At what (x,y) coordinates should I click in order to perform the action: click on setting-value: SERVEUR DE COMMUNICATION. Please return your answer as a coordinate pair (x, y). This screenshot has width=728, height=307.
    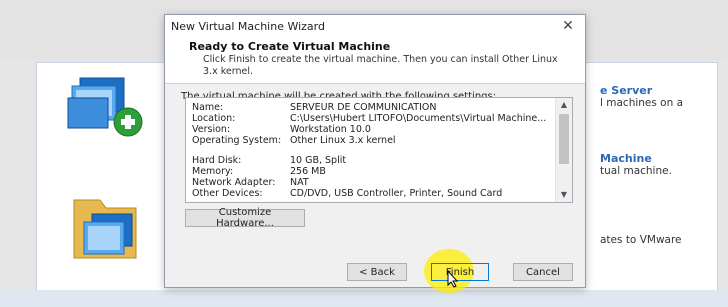
    Looking at the image, I should click on (363, 107).